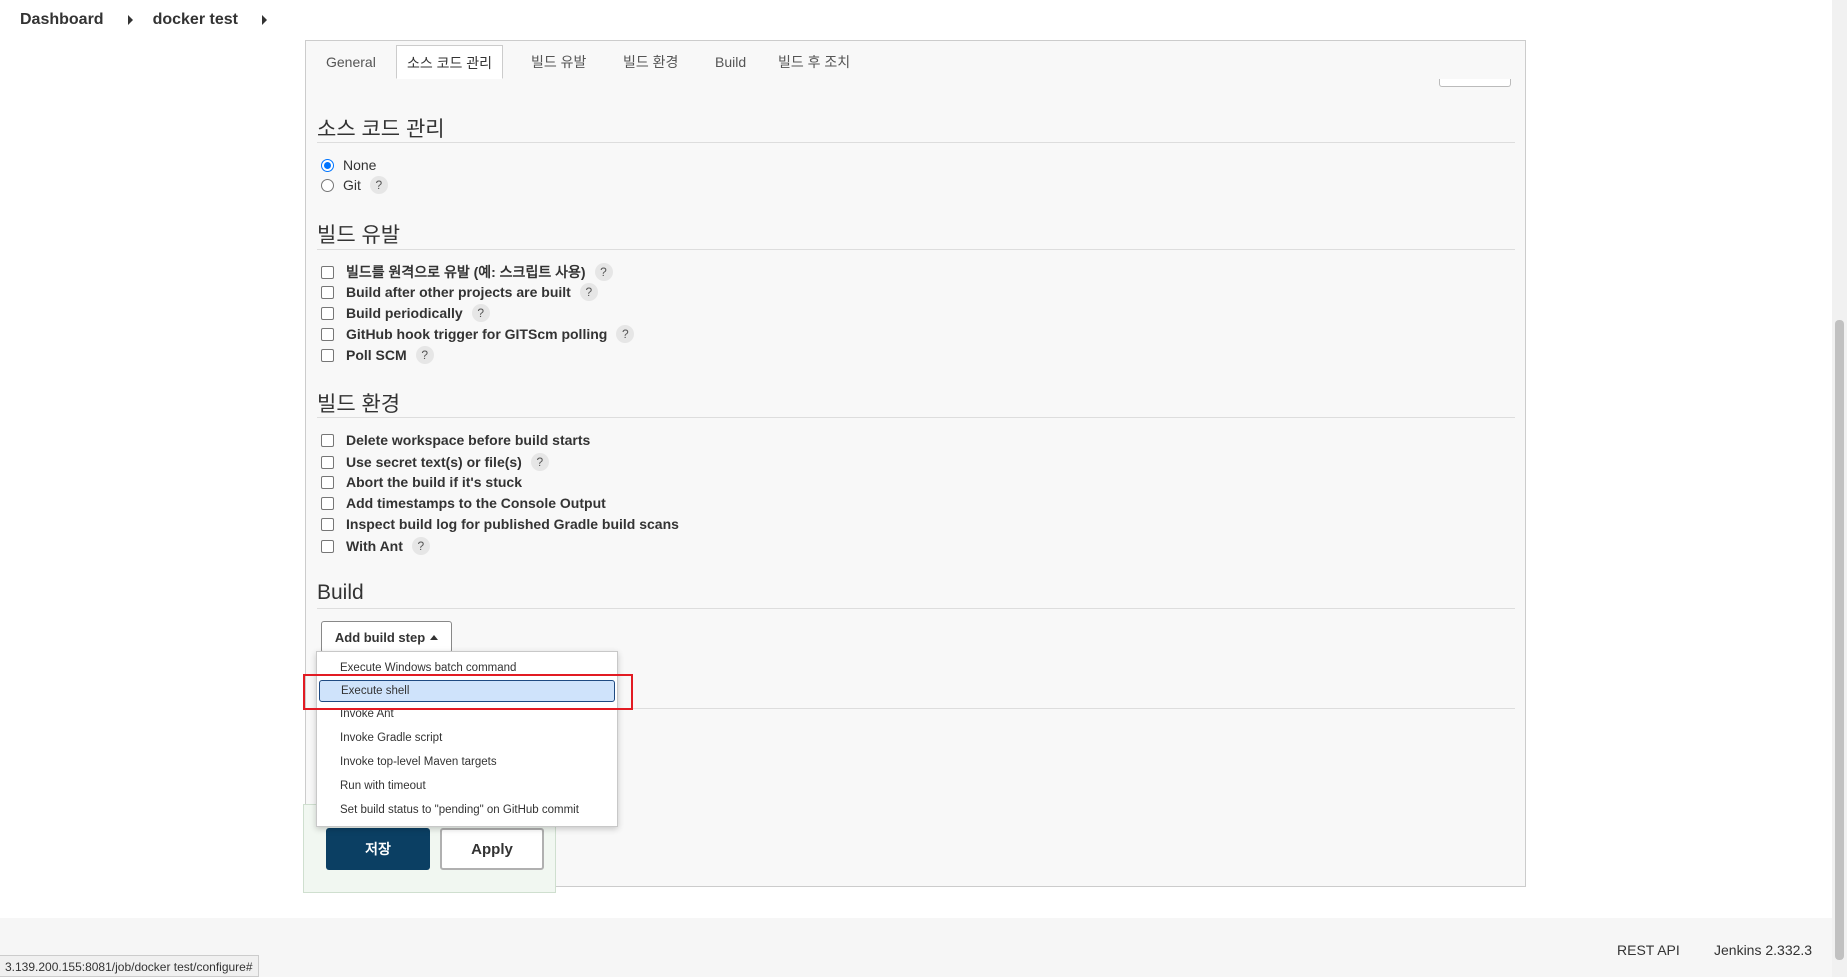 The height and width of the screenshot is (978, 1847). What do you see at coordinates (467, 738) in the screenshot?
I see `menu-item-gradle: Invoke Gradle script` at bounding box center [467, 738].